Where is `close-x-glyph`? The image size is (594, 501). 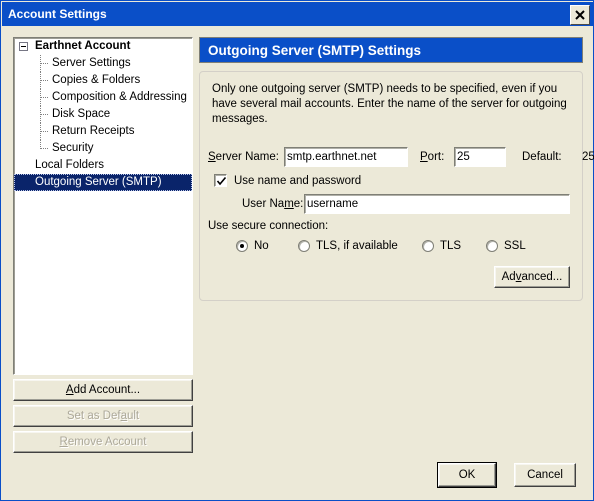
close-x-glyph is located at coordinates (580, 15).